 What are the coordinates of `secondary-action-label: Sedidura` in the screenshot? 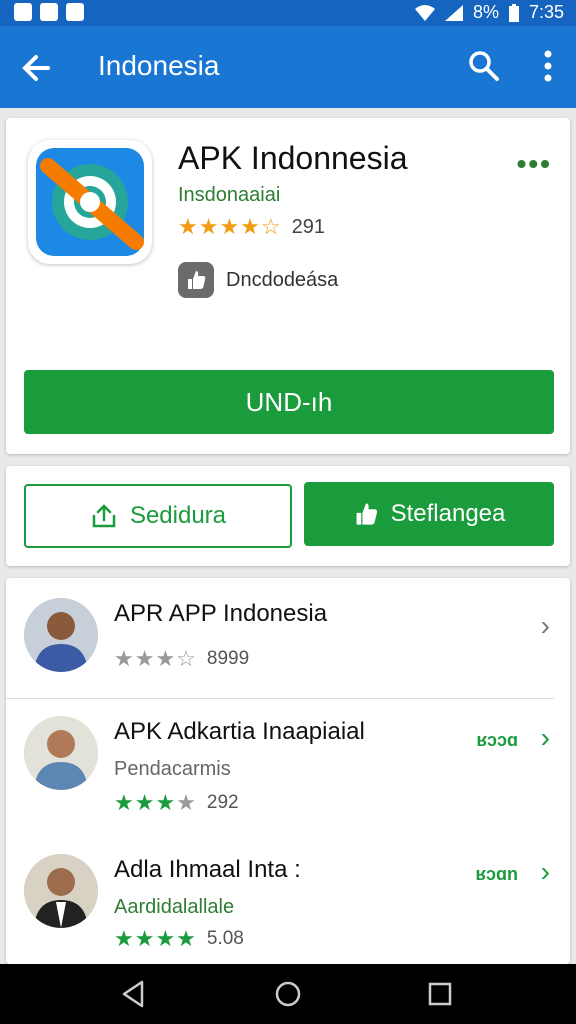 It's located at (178, 515).